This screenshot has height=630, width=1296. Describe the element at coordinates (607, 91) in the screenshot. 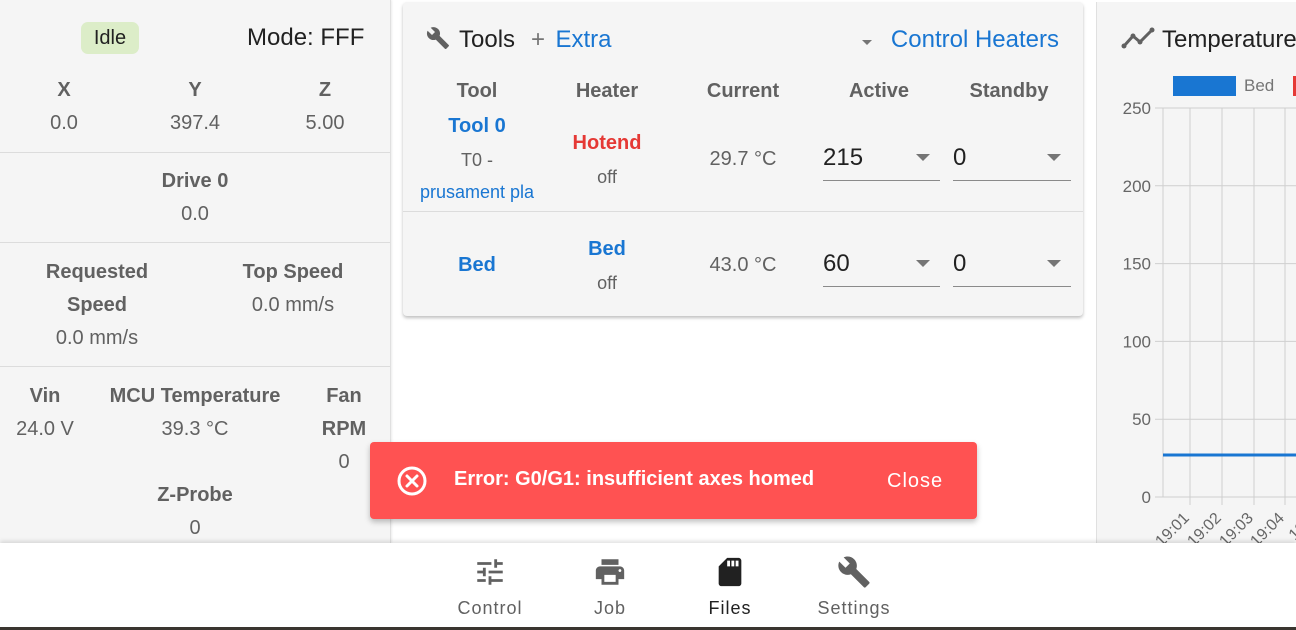

I see `column-header-heater: Heater` at that location.